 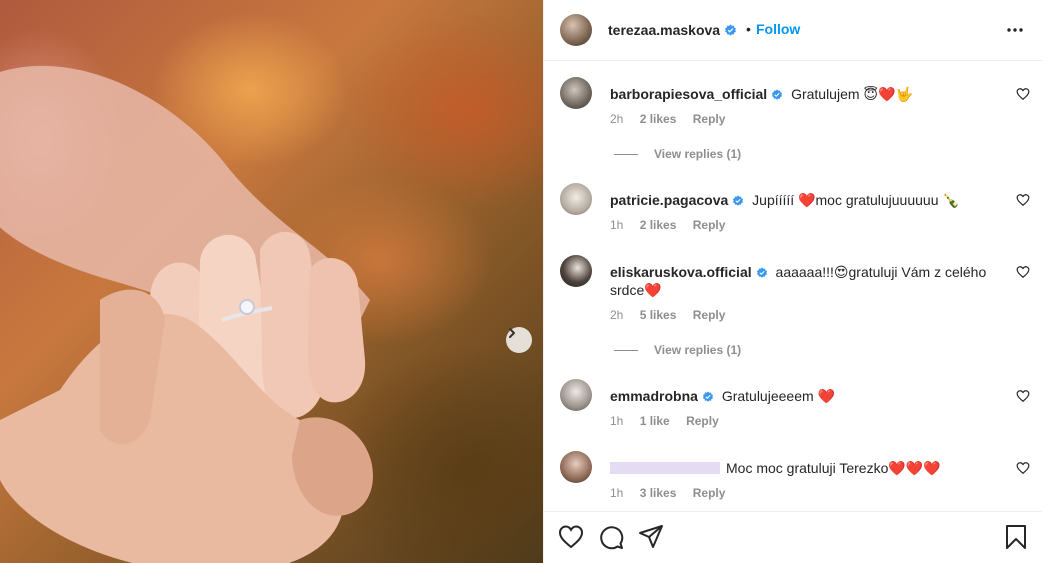 What do you see at coordinates (681, 272) in the screenshot?
I see `commenter-name-text: eliskaruskova.official` at bounding box center [681, 272].